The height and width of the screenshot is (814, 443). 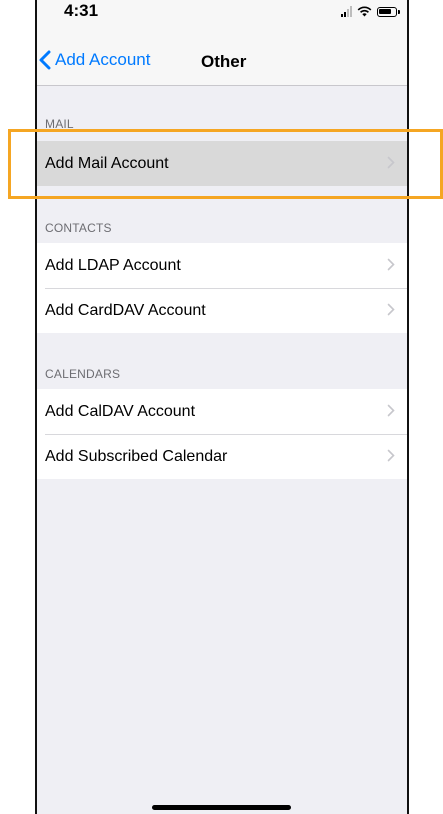 I want to click on status-icons, so click(x=370, y=11).